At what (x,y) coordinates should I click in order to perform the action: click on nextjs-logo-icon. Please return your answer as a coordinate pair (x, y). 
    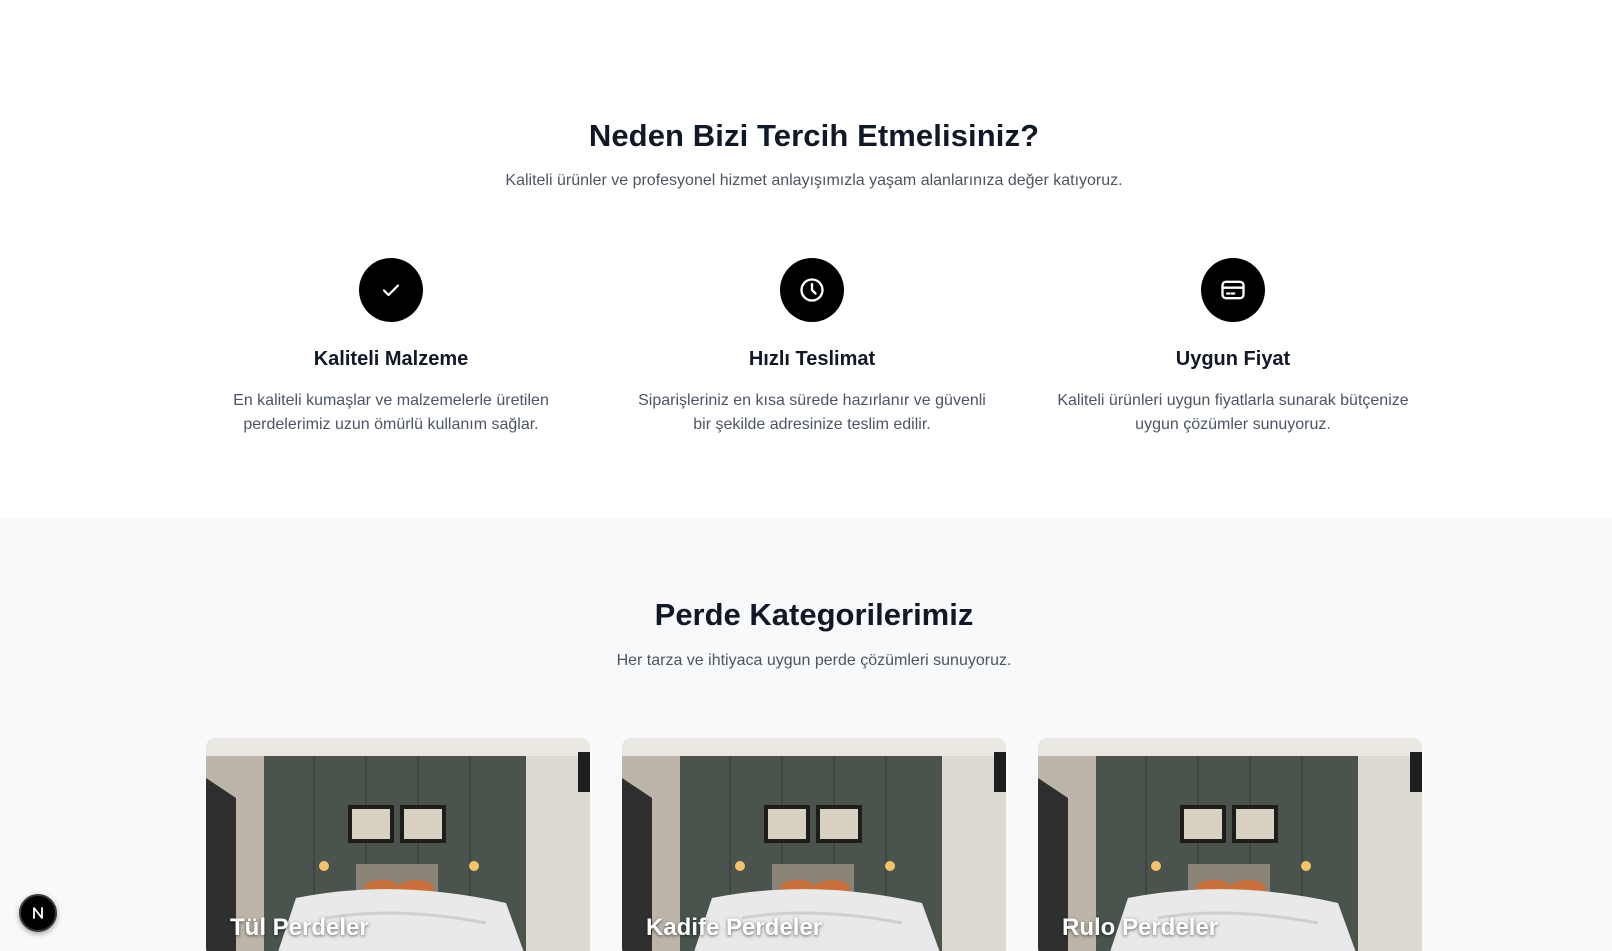
    Looking at the image, I should click on (38, 913).